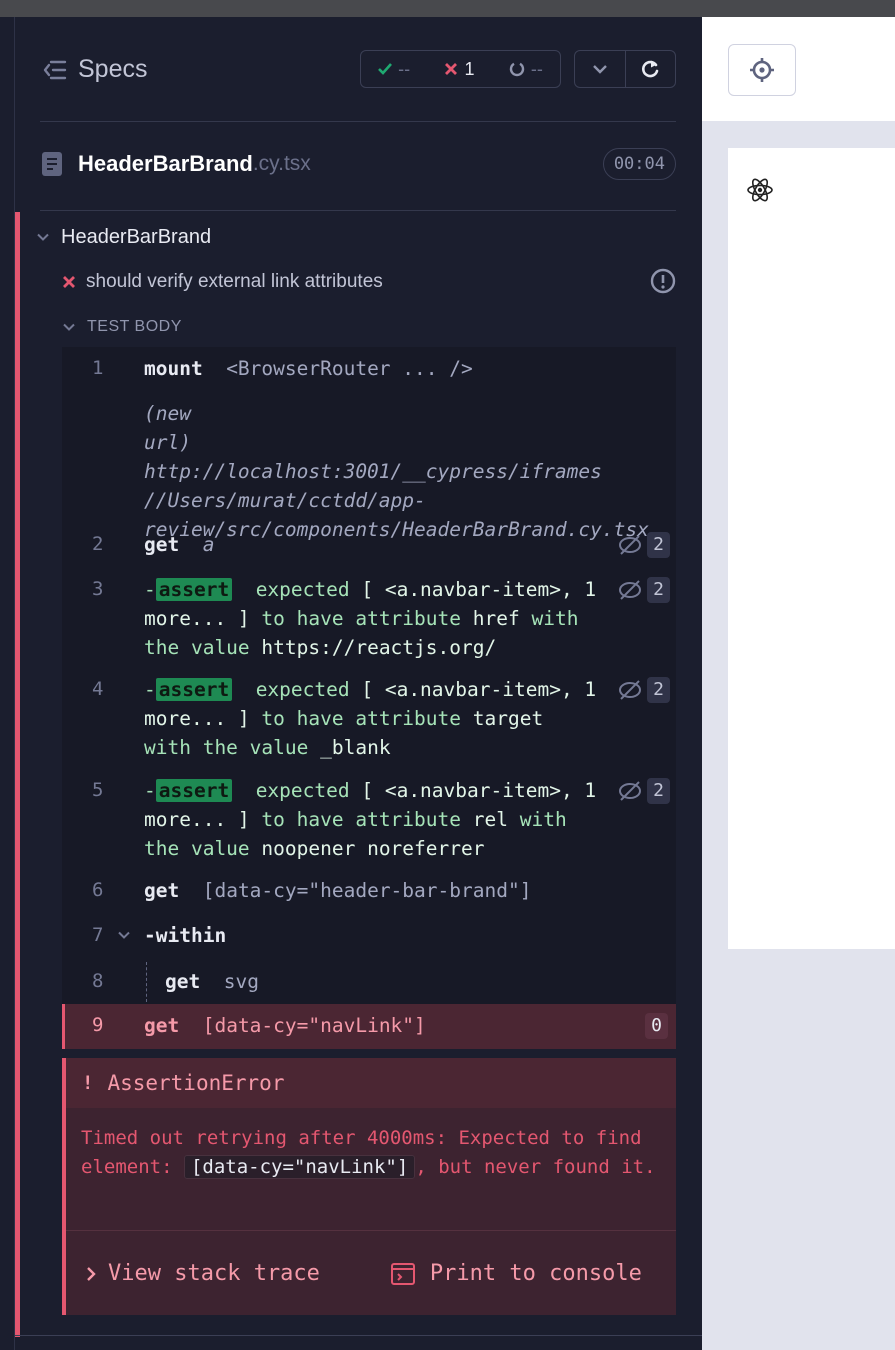 The height and width of the screenshot is (1350, 895). I want to click on specs-toggle: Specs, so click(94, 69).